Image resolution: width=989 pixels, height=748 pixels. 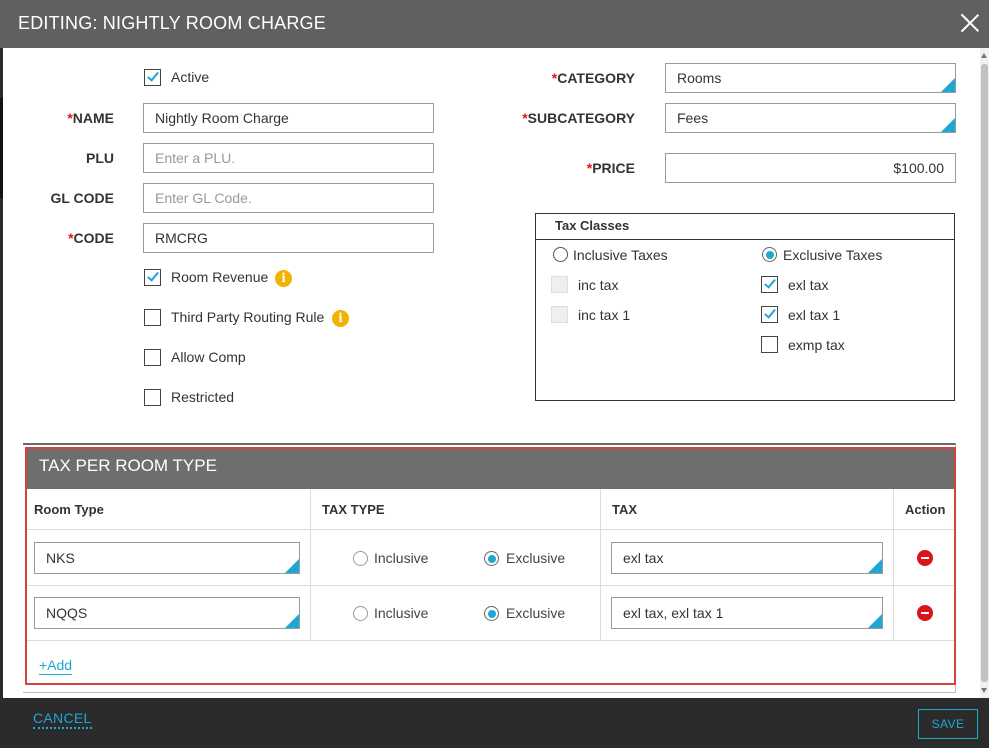 I want to click on gl-code-label: GL CODE, so click(x=82, y=198).